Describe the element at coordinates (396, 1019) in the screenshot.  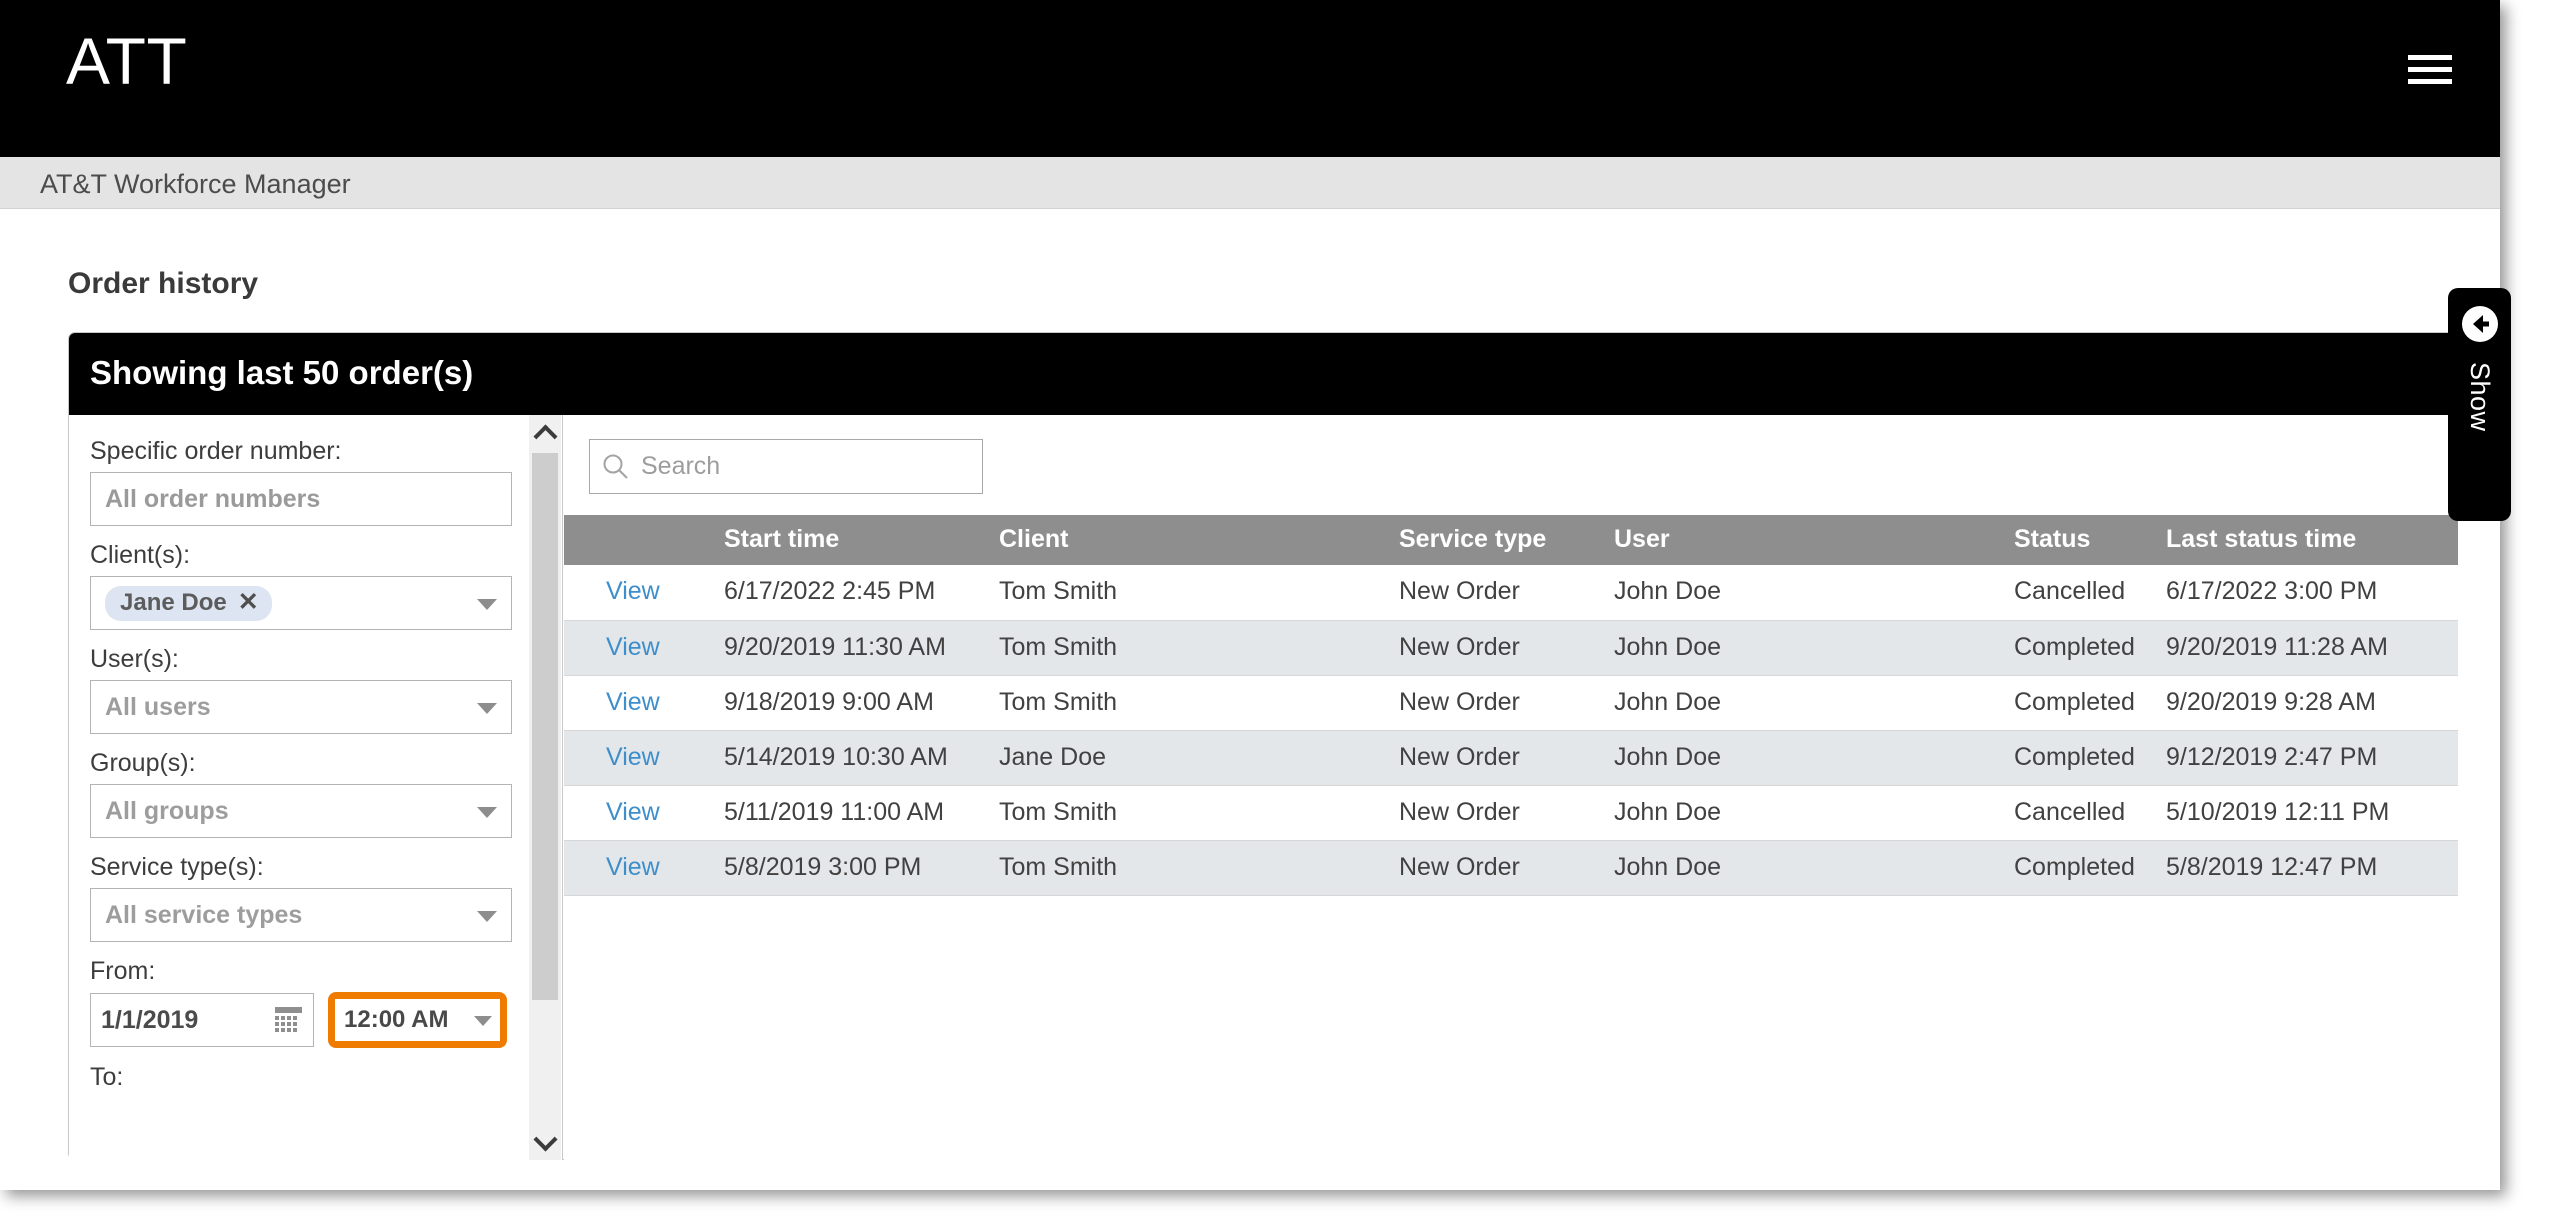
I see `from-time-value: 12:00 AM` at that location.